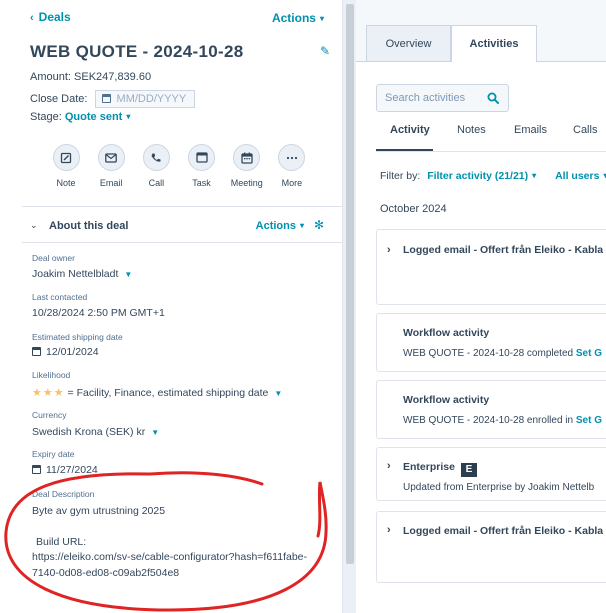  I want to click on expiry-date-label: Expiry date, so click(53, 454).